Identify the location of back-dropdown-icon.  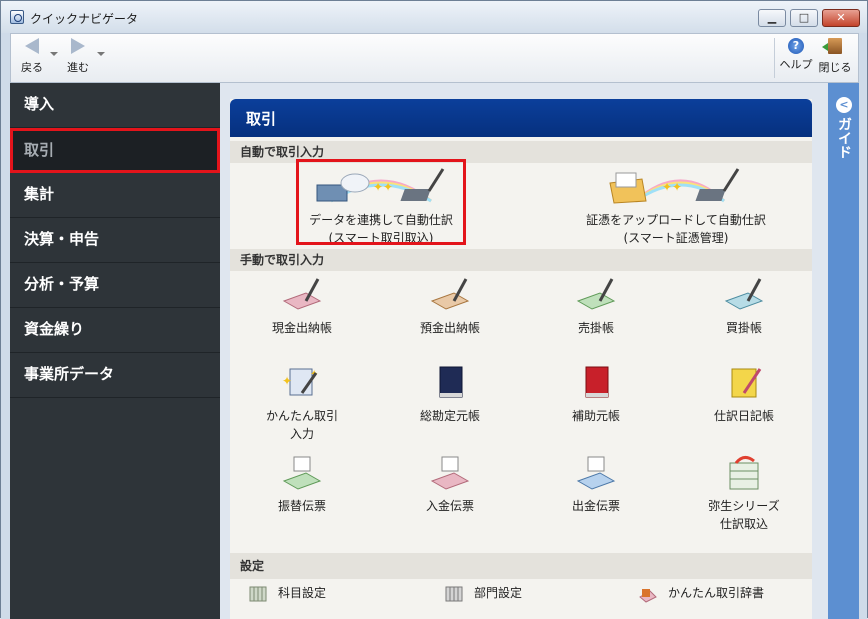
(54, 54).